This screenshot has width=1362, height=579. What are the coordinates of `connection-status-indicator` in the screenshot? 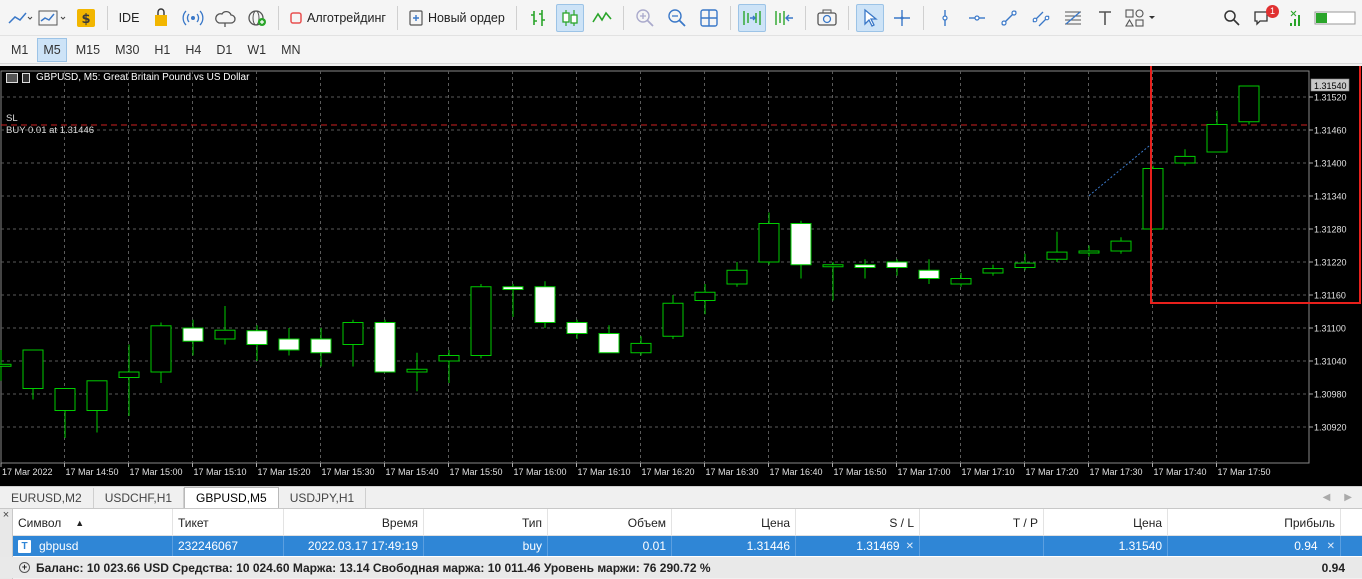 It's located at (1335, 18).